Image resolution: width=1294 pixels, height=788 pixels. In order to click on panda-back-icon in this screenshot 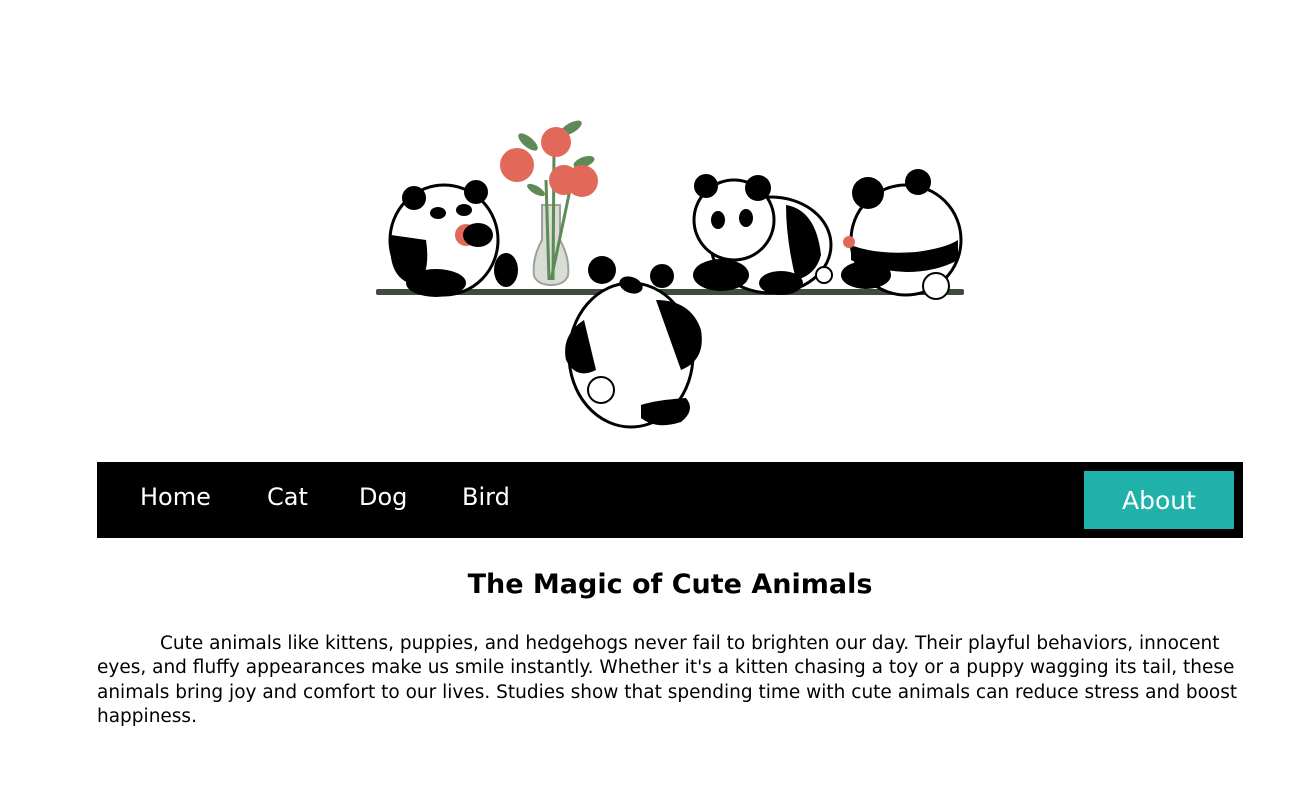, I will do `click(902, 234)`.